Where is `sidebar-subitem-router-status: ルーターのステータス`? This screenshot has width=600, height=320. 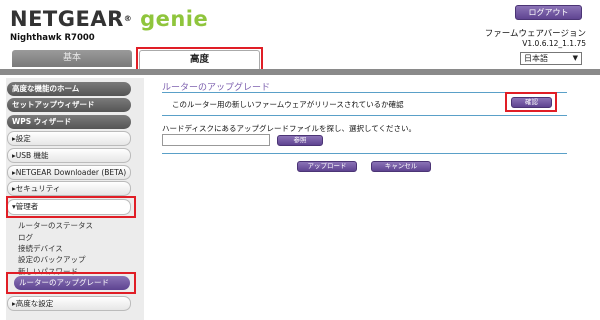
sidebar-subitem-router-status: ルーターのステータス is located at coordinates (55, 225).